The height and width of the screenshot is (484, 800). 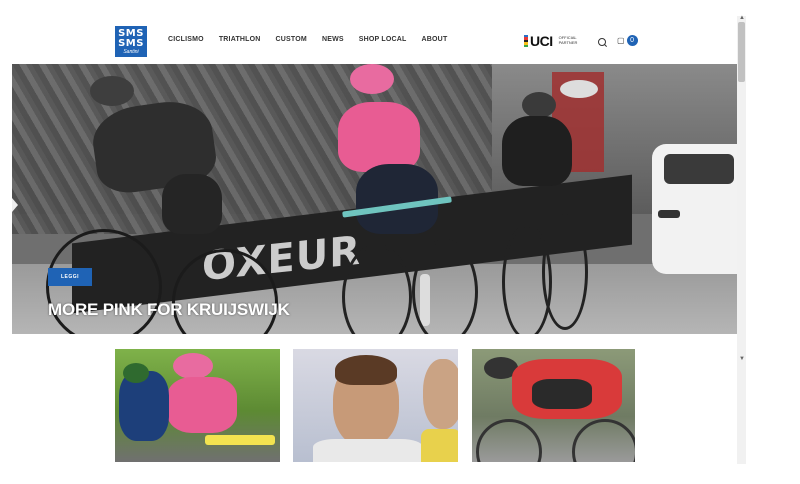 I want to click on hero-sign-logo, so click(x=579, y=89).